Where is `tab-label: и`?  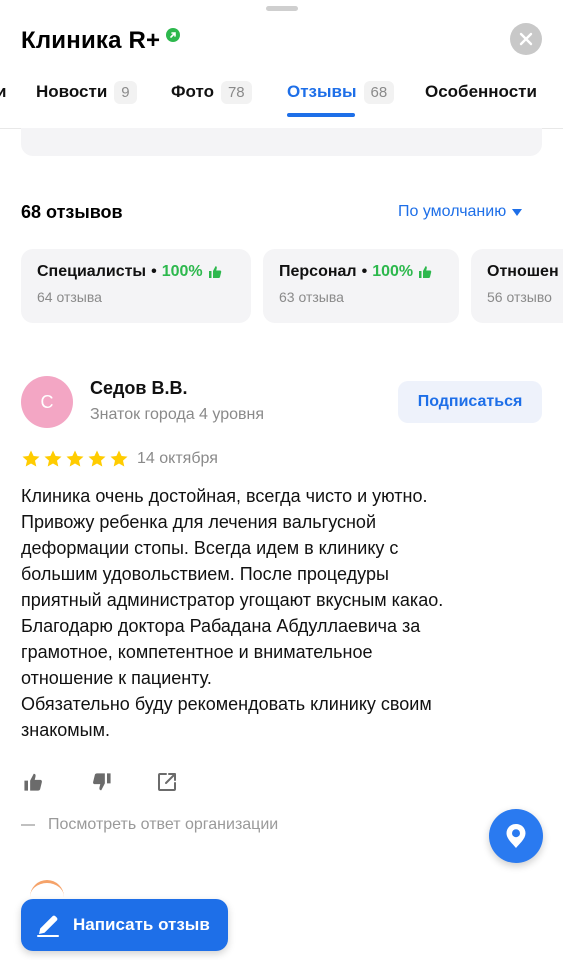
tab-label: и is located at coordinates (3, 91).